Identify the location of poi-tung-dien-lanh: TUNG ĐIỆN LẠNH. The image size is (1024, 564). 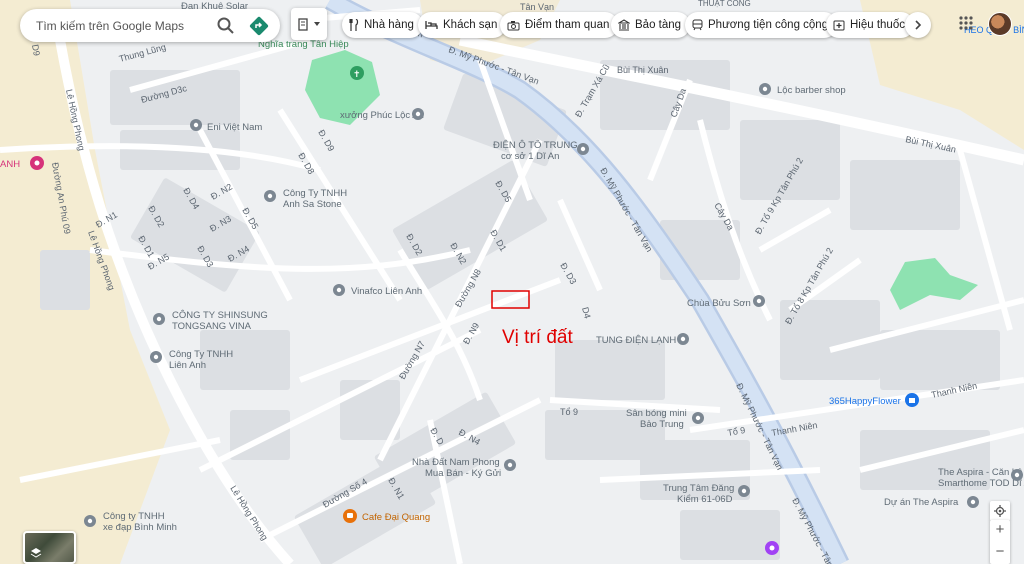
(642, 339).